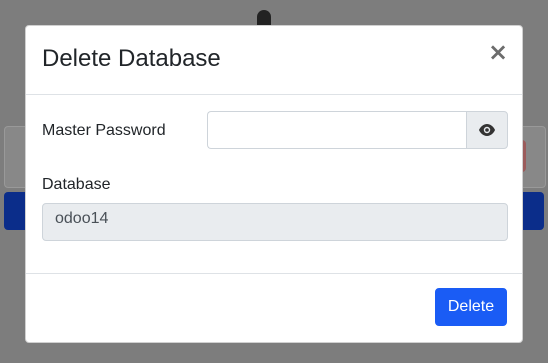  Describe the element at coordinates (104, 130) in the screenshot. I see `master-password-label: Master Password` at that location.